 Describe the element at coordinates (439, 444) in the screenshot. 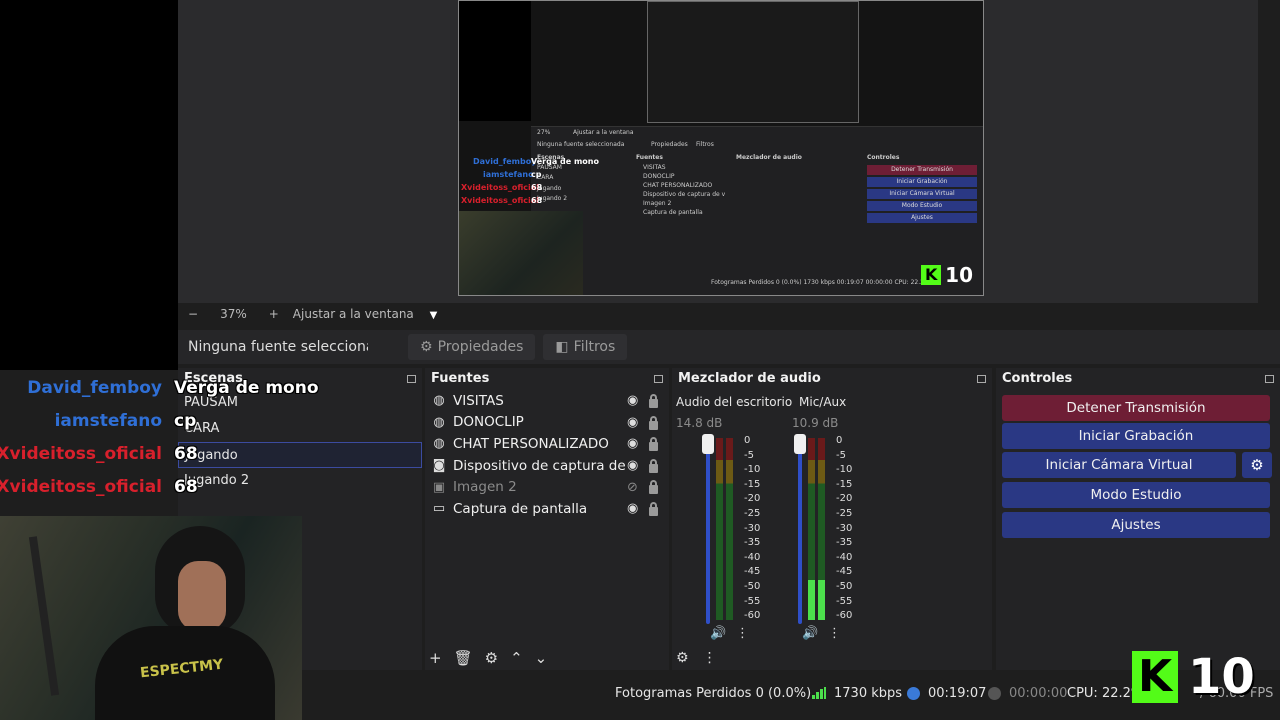

I see `globe-icon: ◍` at that location.